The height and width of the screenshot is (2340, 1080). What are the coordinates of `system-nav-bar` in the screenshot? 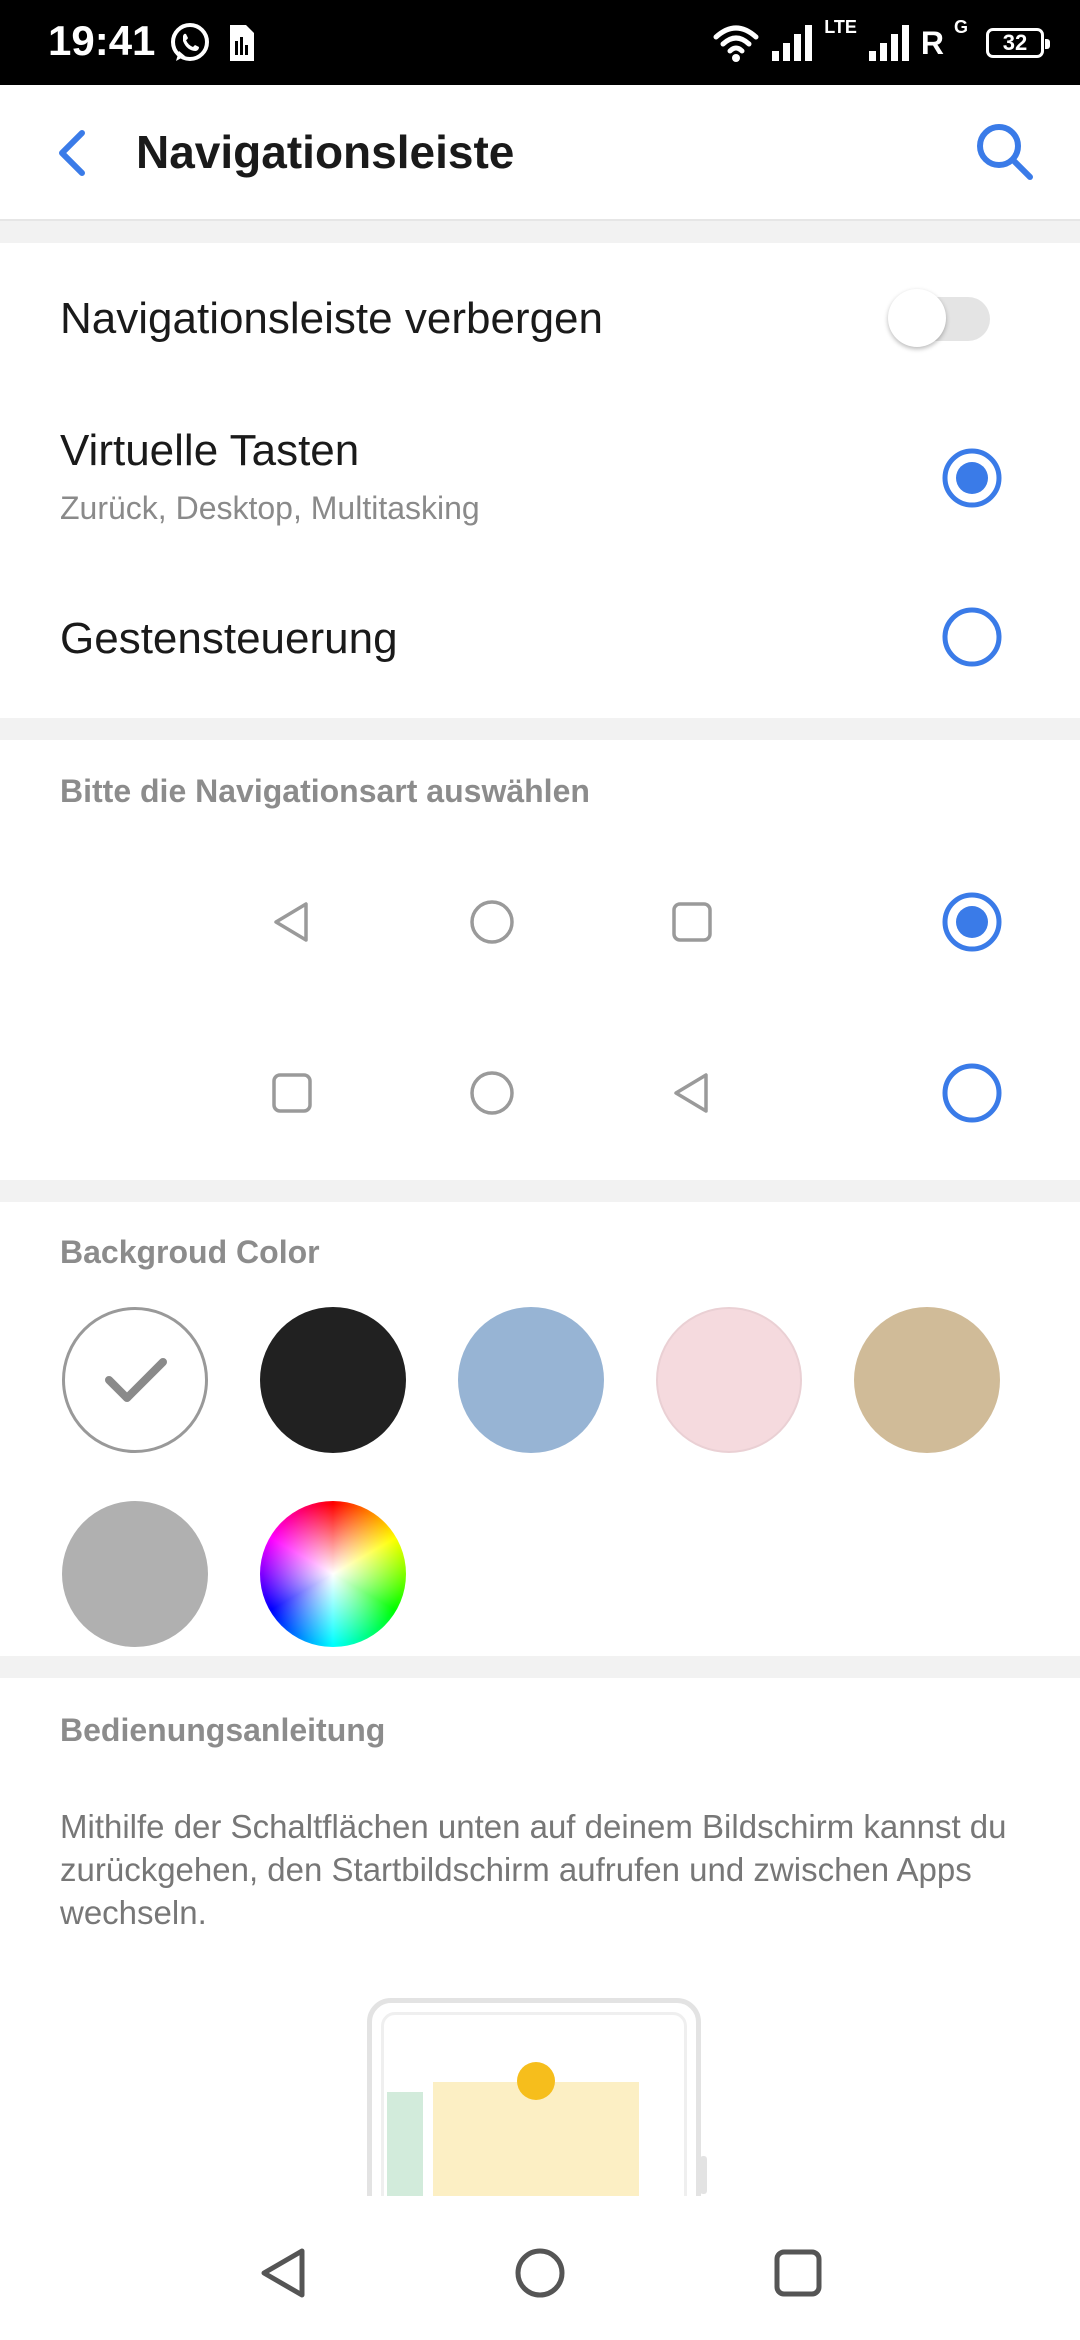 It's located at (540, 2272).